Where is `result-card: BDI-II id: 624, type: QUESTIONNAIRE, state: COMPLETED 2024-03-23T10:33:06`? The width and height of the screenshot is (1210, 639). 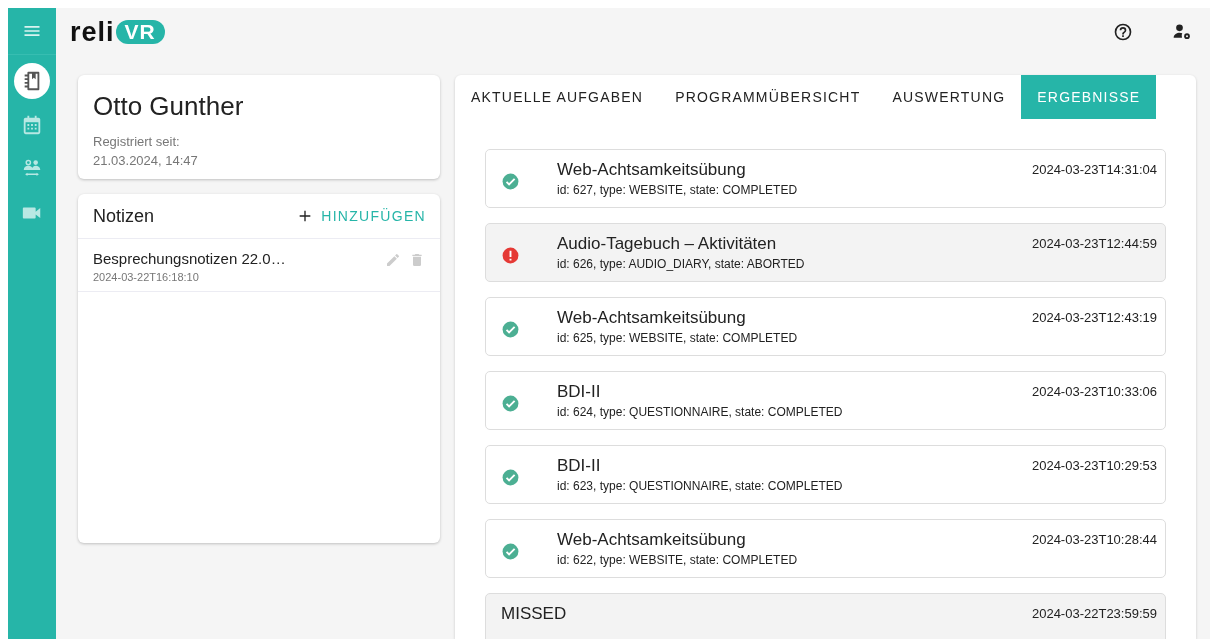 result-card: BDI-II id: 624, type: QUESTIONNAIRE, state: COMPLETED 2024-03-23T10:33:06 is located at coordinates (825, 400).